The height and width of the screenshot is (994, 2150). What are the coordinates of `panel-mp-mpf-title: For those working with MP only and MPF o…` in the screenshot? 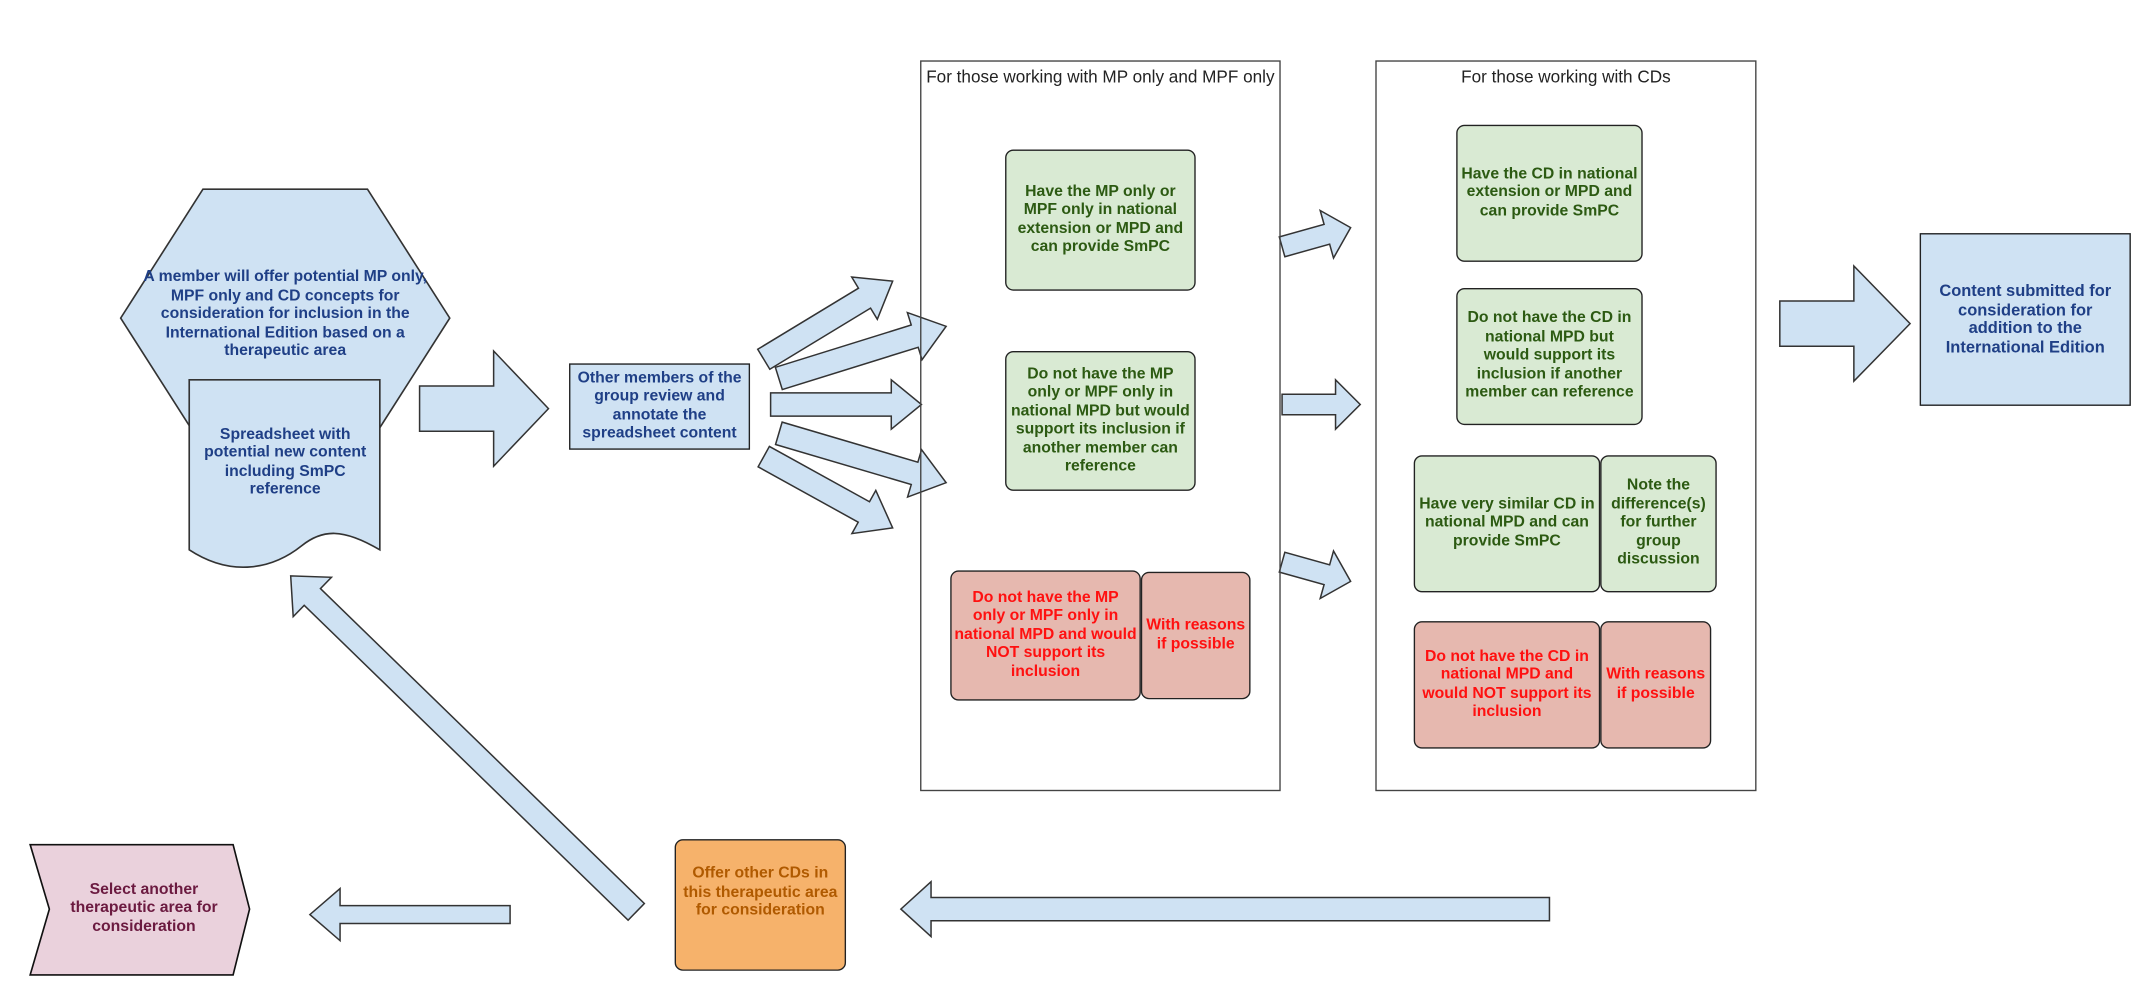 It's located at (1100, 77).